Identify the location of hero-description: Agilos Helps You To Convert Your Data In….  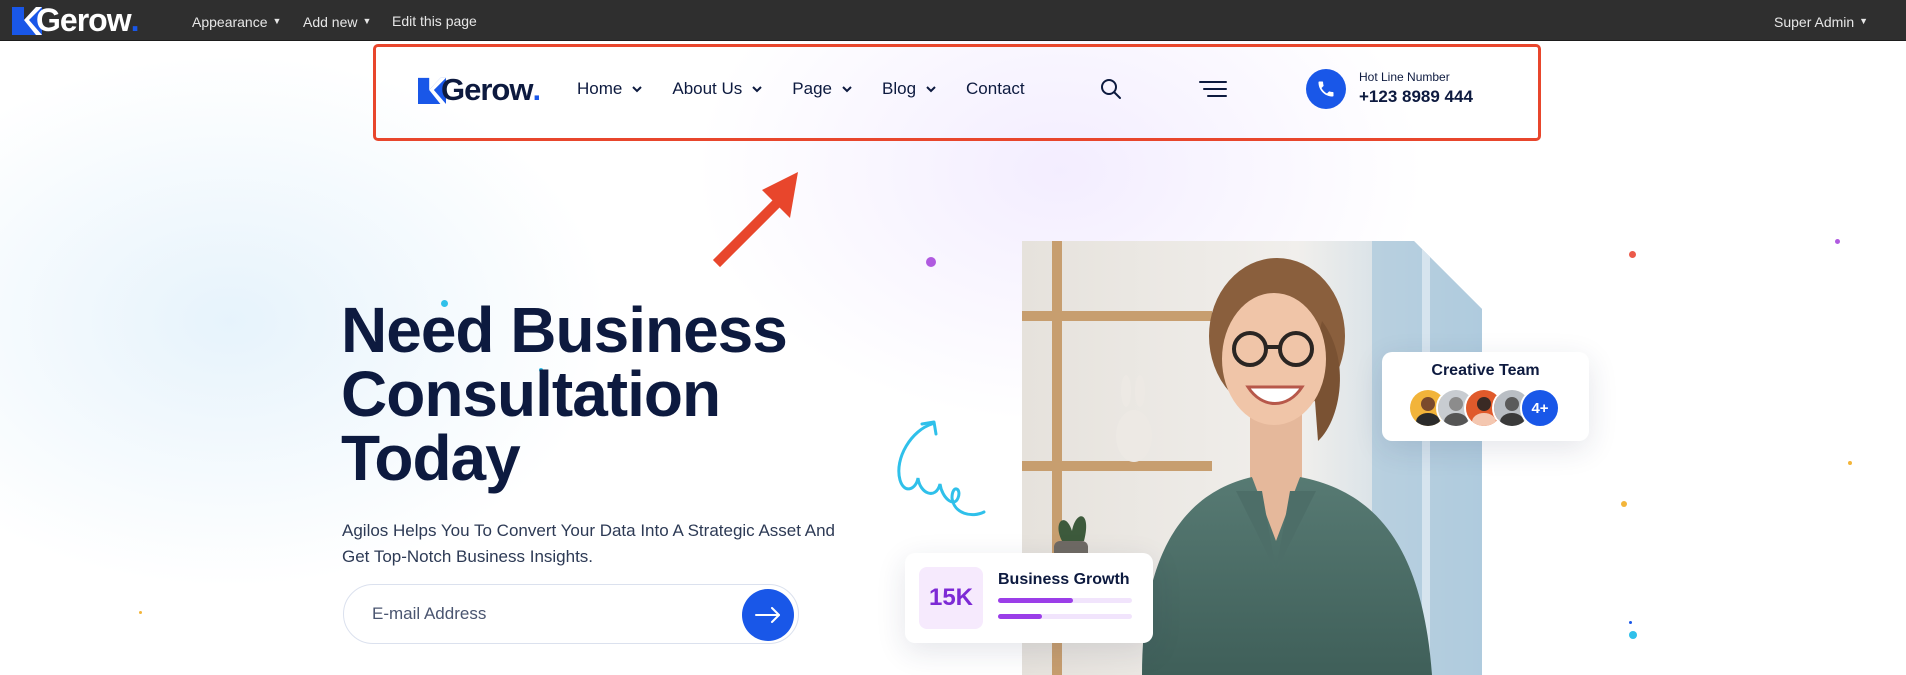
(589, 543).